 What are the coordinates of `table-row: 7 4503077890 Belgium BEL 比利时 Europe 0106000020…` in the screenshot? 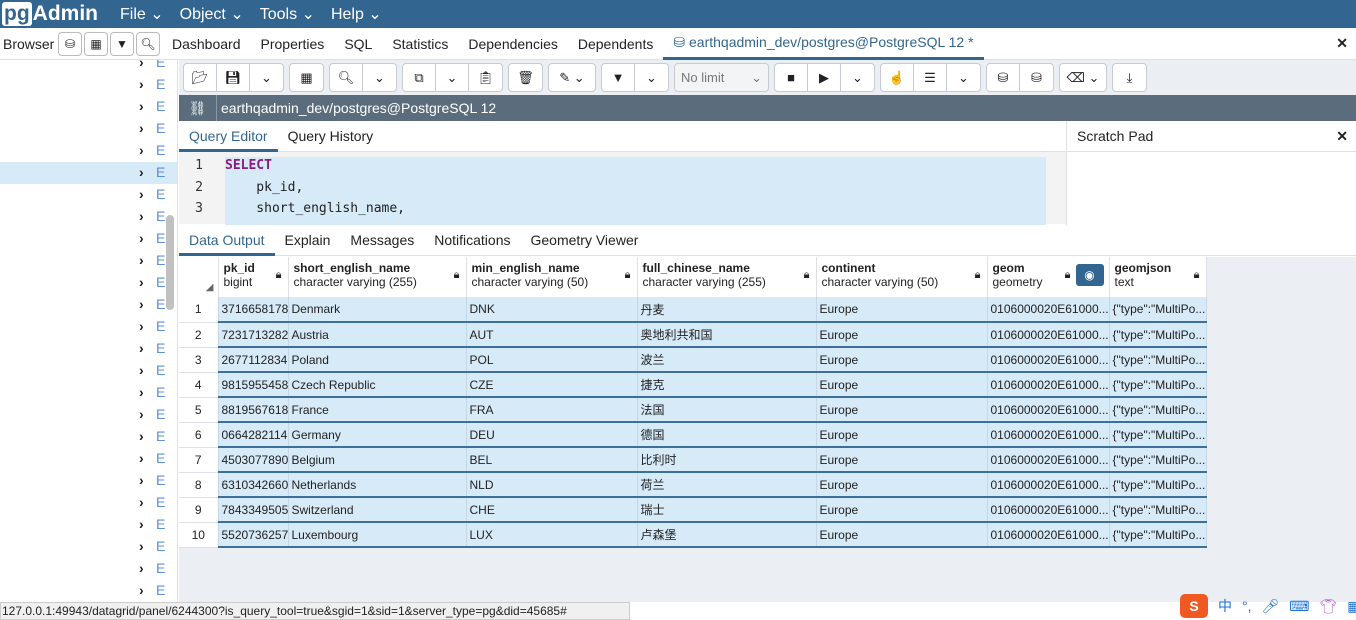 It's located at (693, 460).